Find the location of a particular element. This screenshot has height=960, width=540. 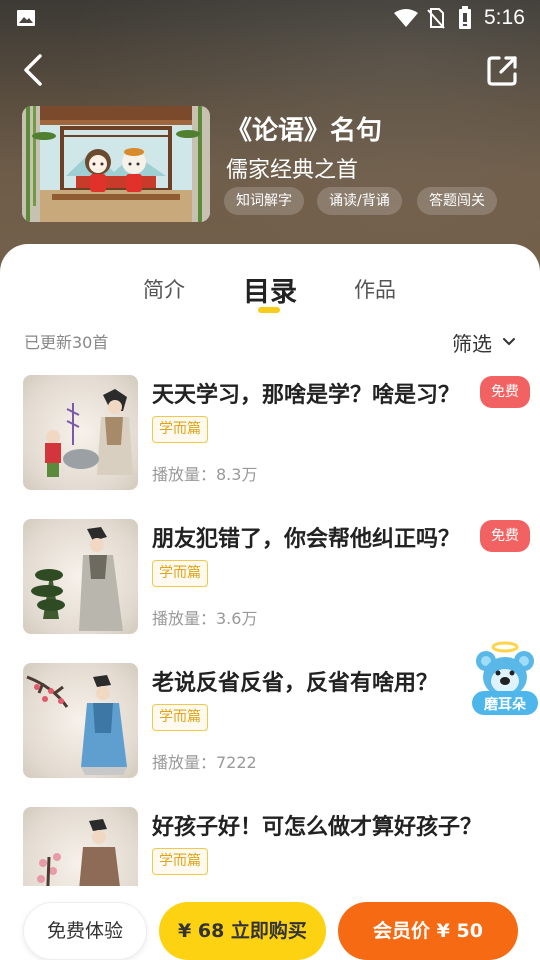

album-subtitle: 儒家经典之首 is located at coordinates (292, 170).